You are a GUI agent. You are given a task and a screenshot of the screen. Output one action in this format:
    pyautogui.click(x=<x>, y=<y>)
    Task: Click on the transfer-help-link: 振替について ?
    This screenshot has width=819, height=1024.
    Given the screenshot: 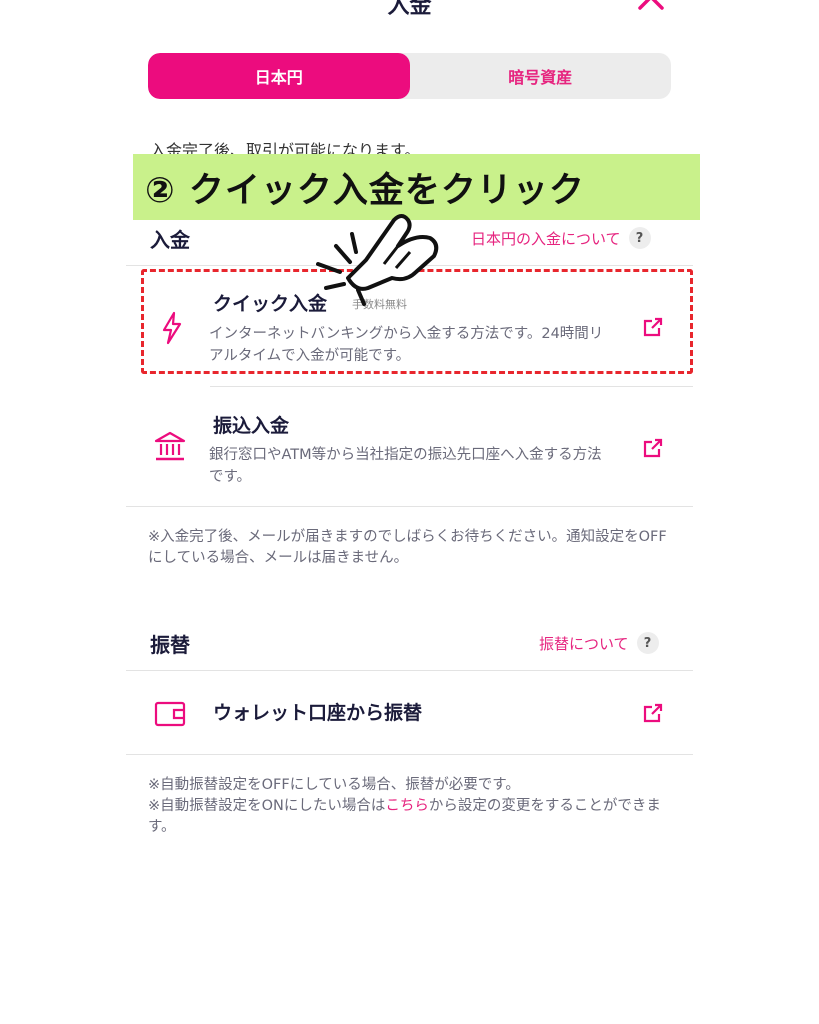 What is the action you would take?
    pyautogui.click(x=599, y=643)
    